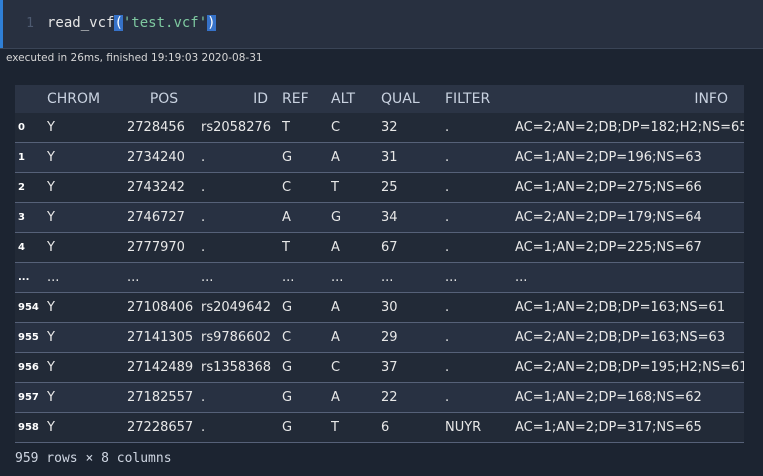 Image resolution: width=763 pixels, height=476 pixels. I want to click on cell-info: AC=1;AN=2;DP=168;NS=62, so click(629, 397).